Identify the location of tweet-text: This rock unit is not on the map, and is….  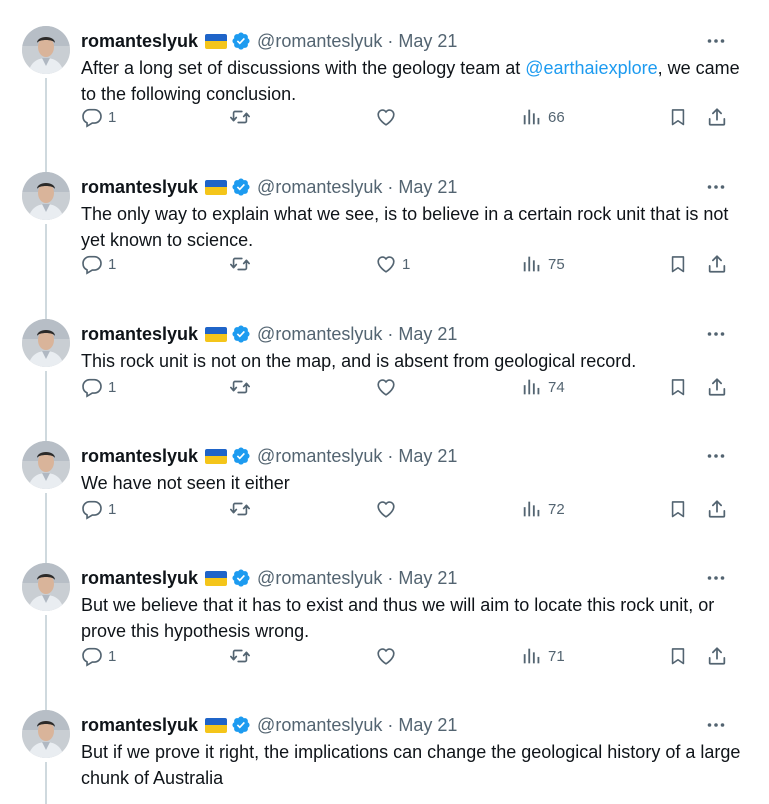
(411, 361).